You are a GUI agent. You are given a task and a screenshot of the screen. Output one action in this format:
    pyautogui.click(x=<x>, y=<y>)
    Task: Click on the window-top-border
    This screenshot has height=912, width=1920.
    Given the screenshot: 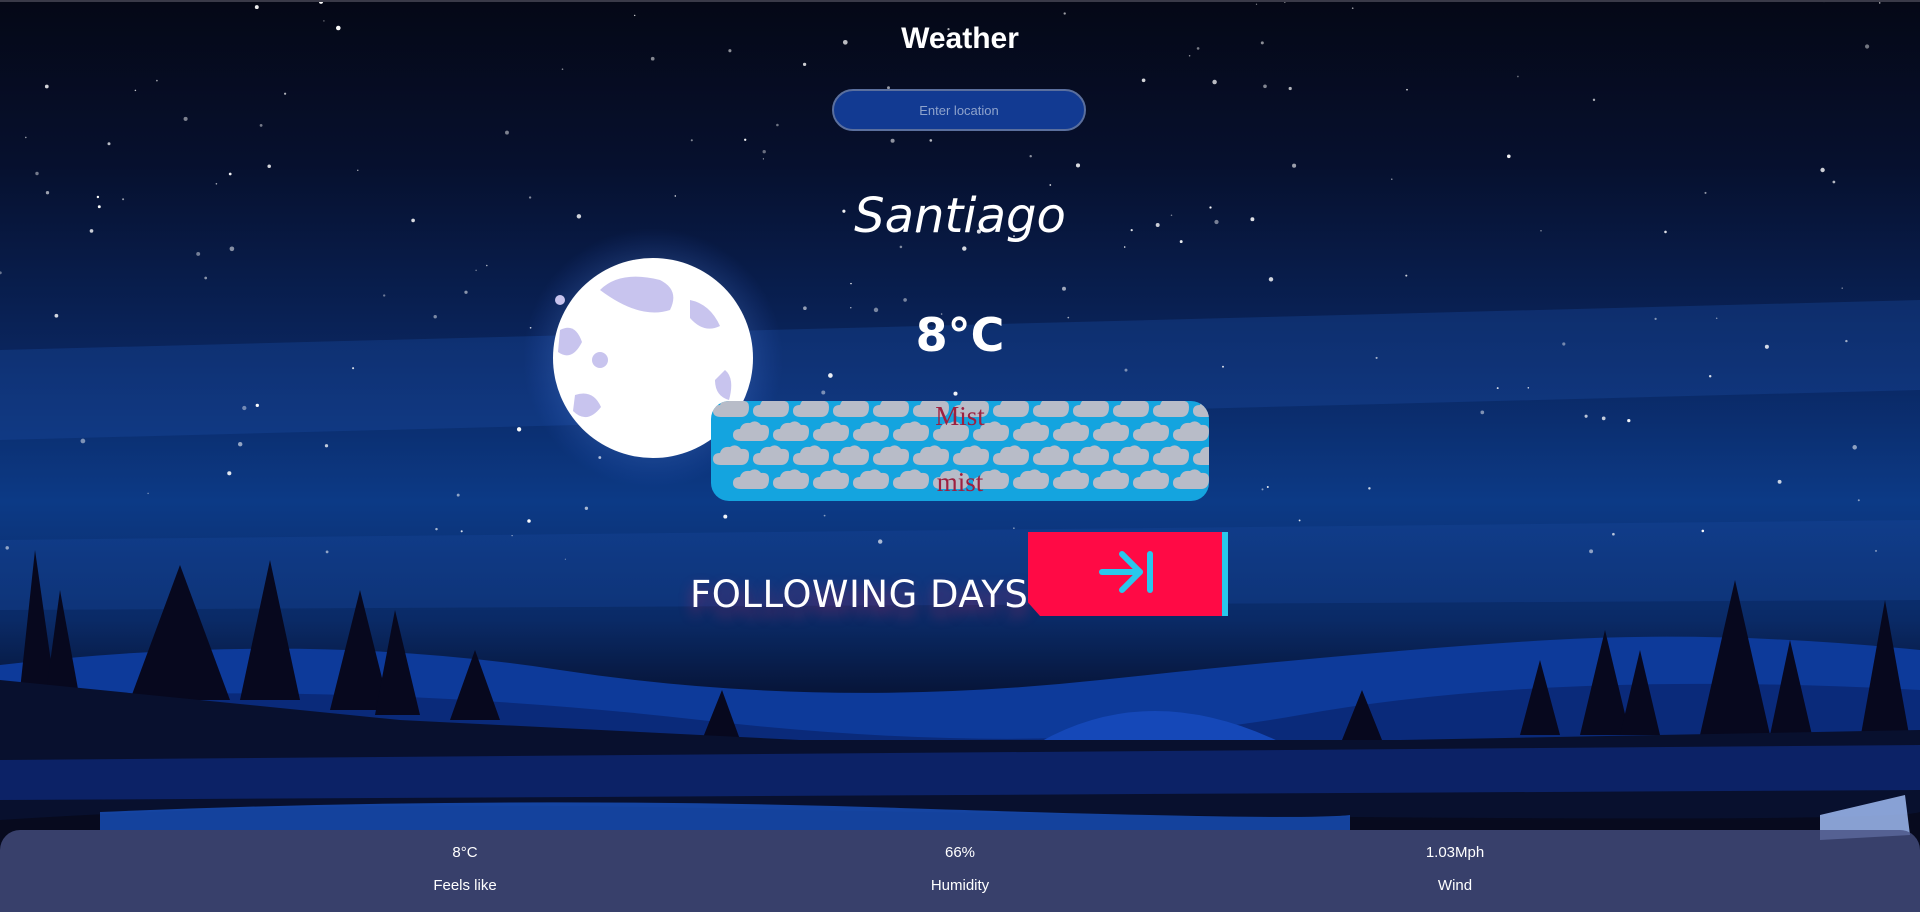 What is the action you would take?
    pyautogui.click(x=960, y=1)
    